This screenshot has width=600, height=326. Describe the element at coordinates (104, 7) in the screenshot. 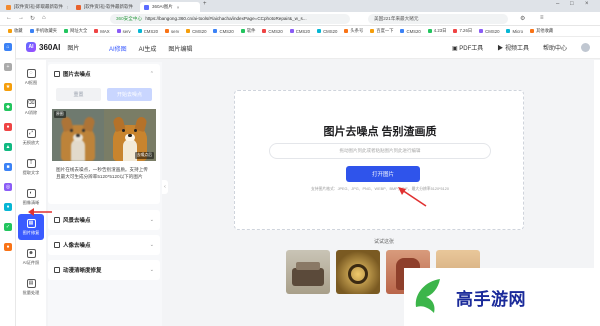

I see `browser-tab: [软件资讯]-软件最新软件 ×` at that location.